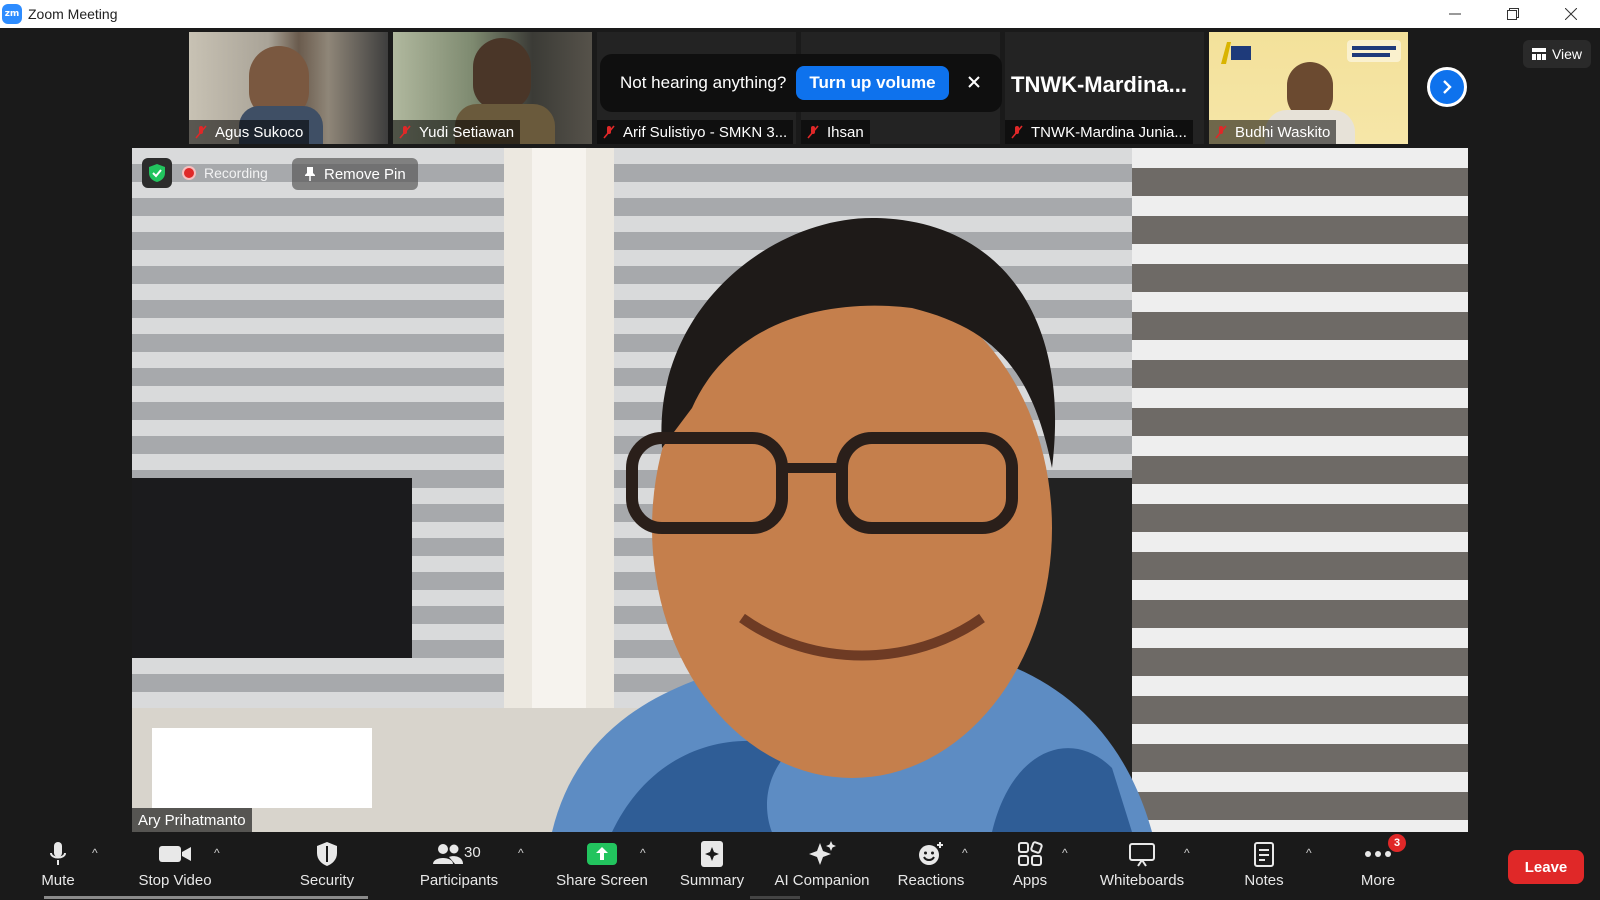 This screenshot has height=900, width=1600. I want to click on recording-indicator: Recording, so click(225, 173).